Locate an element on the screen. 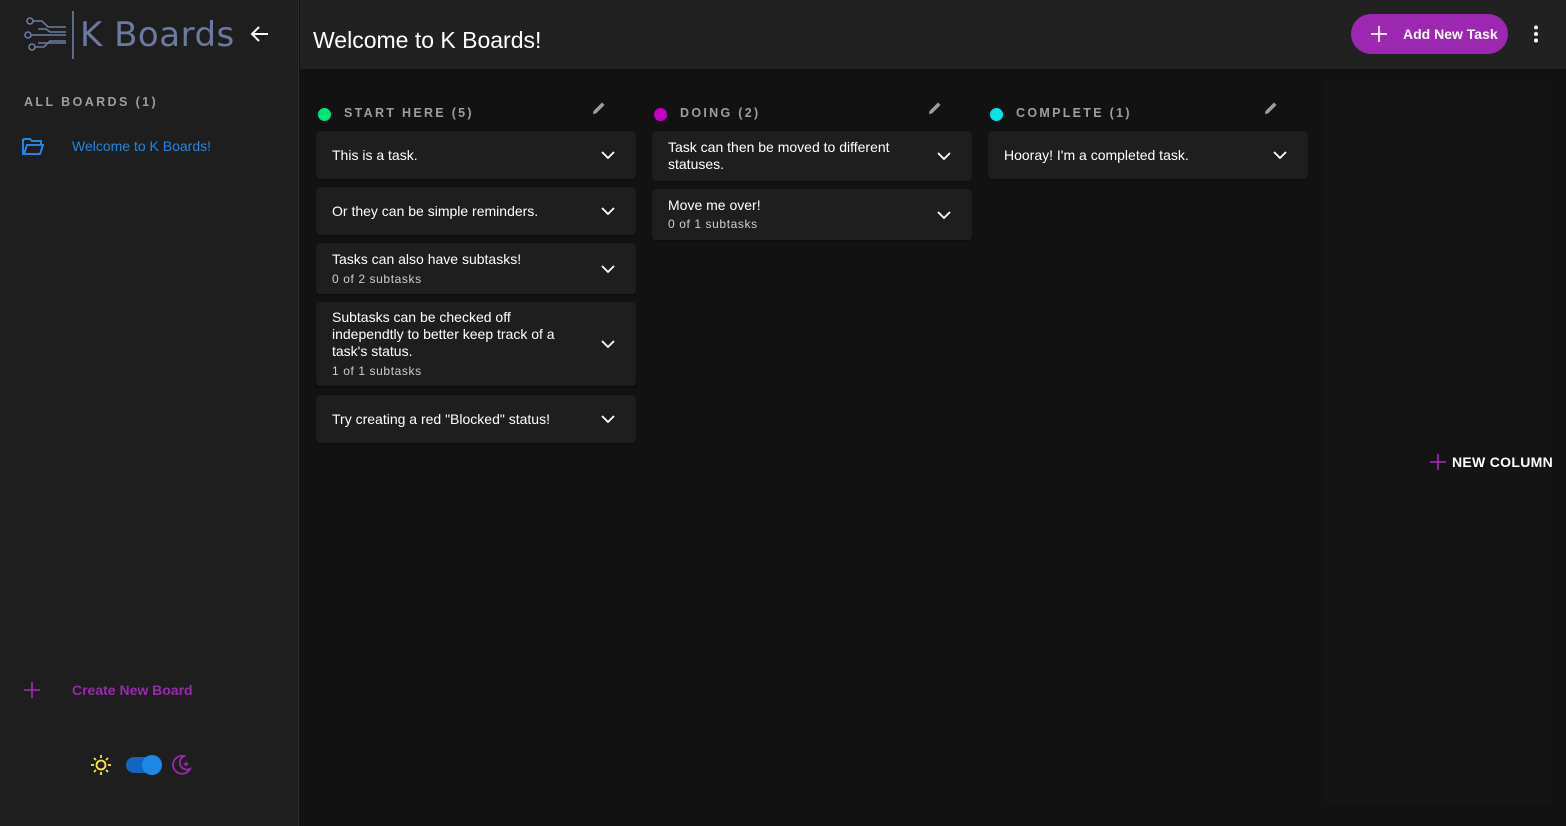 The width and height of the screenshot is (1566, 826). theme-toggle is located at coordinates (141, 765).